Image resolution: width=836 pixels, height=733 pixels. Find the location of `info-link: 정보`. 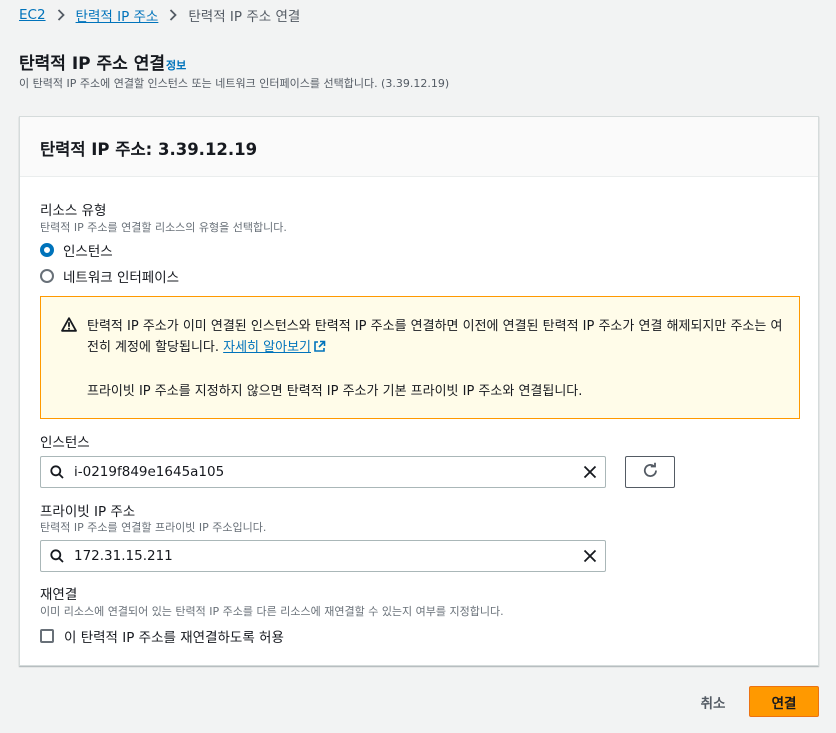

info-link: 정보 is located at coordinates (176, 65).